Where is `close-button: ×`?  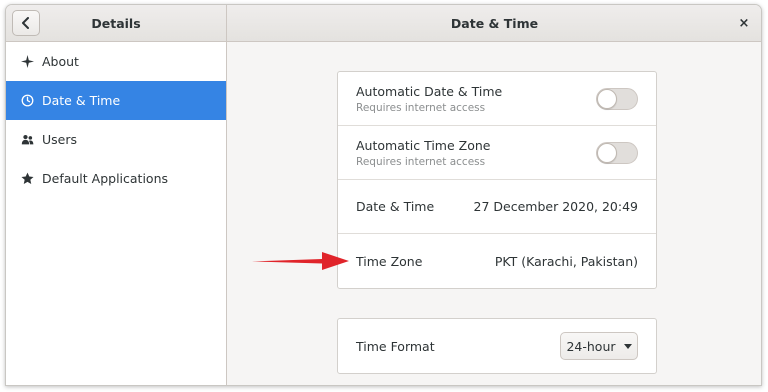
close-button: × is located at coordinates (744, 23).